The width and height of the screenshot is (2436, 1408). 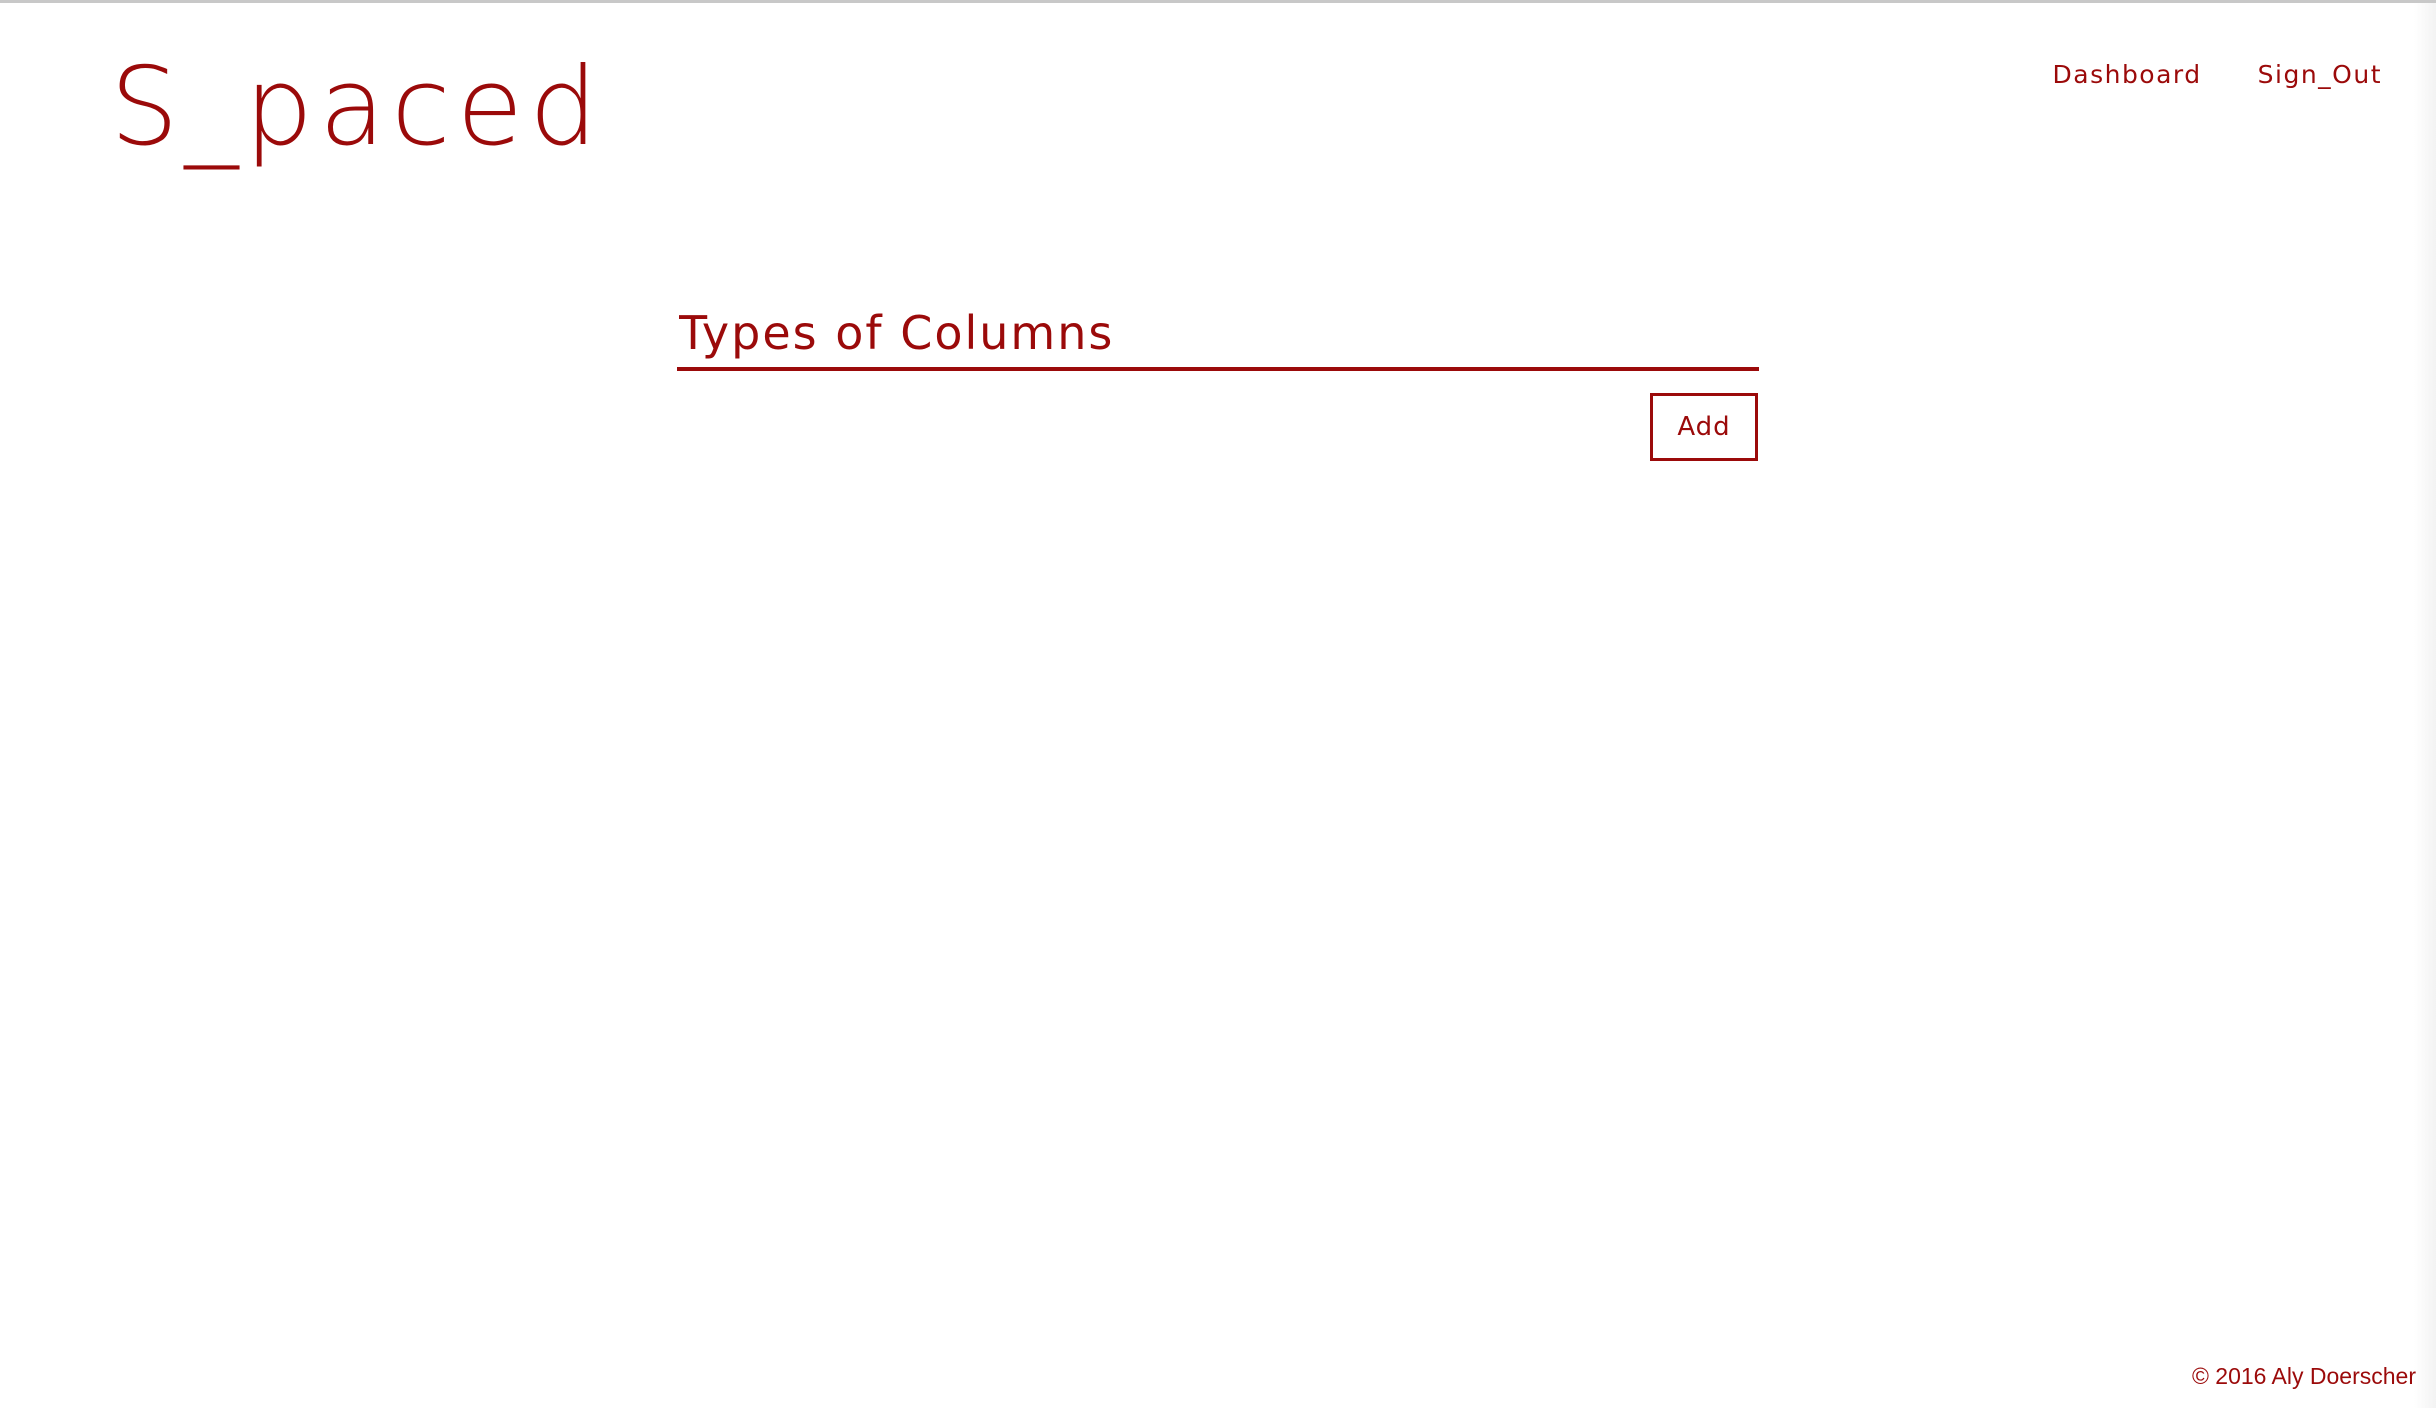 I want to click on site-logo: S_paced, so click(x=357, y=108).